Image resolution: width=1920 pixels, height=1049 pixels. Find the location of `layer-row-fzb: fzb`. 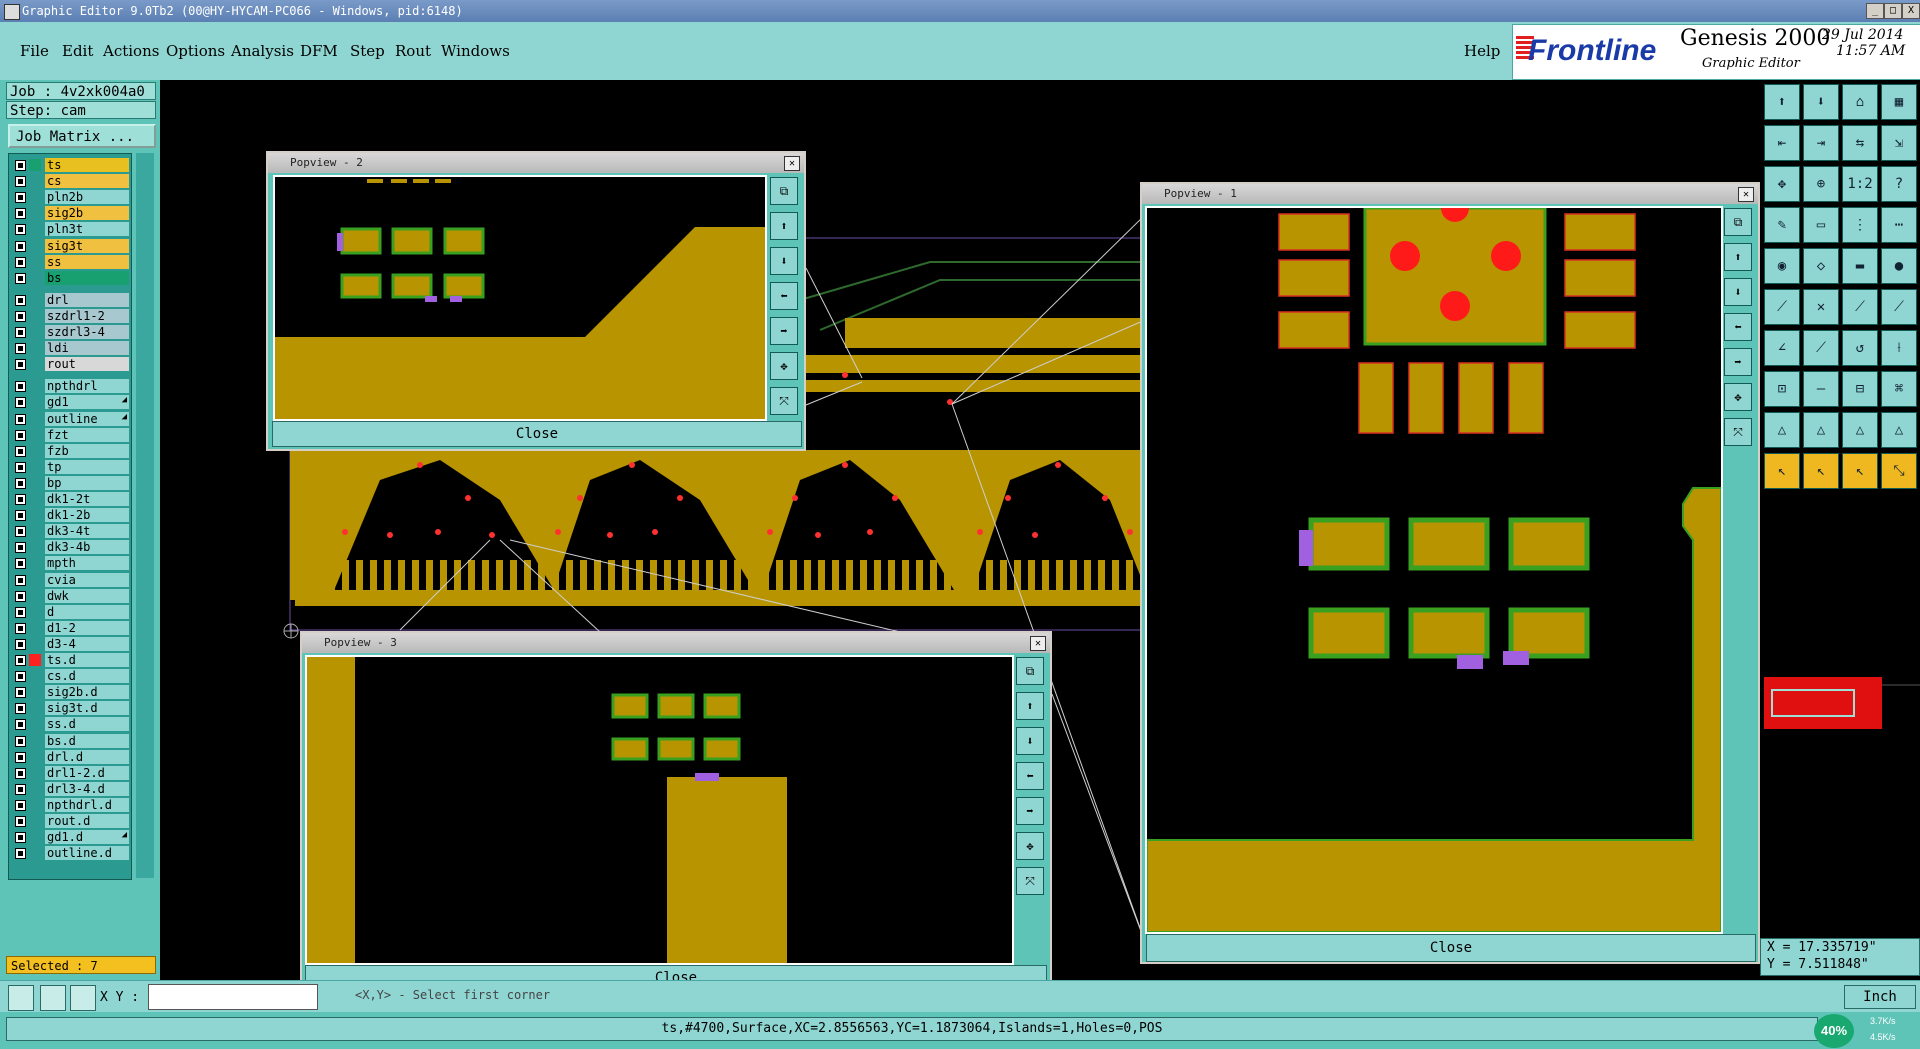

layer-row-fzb: fzb is located at coordinates (70, 450).